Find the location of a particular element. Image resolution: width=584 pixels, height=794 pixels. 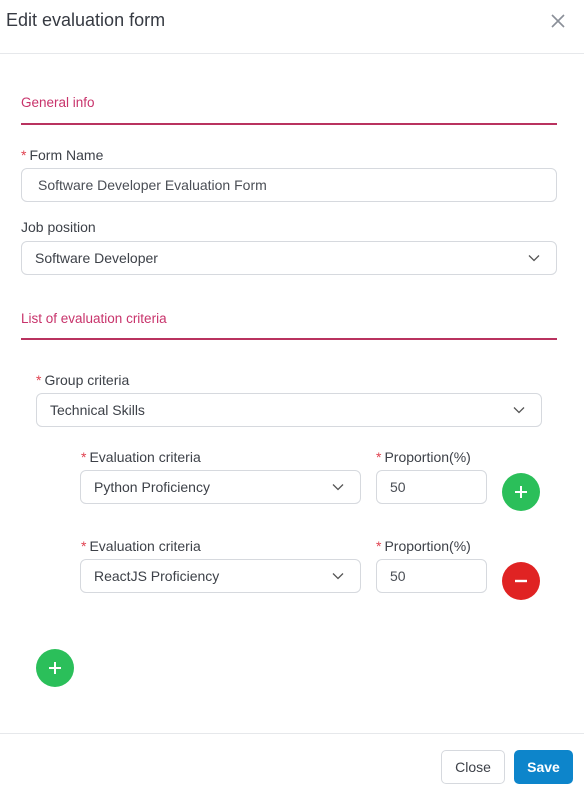

job-position-select: Software Developer is located at coordinates (289, 258).